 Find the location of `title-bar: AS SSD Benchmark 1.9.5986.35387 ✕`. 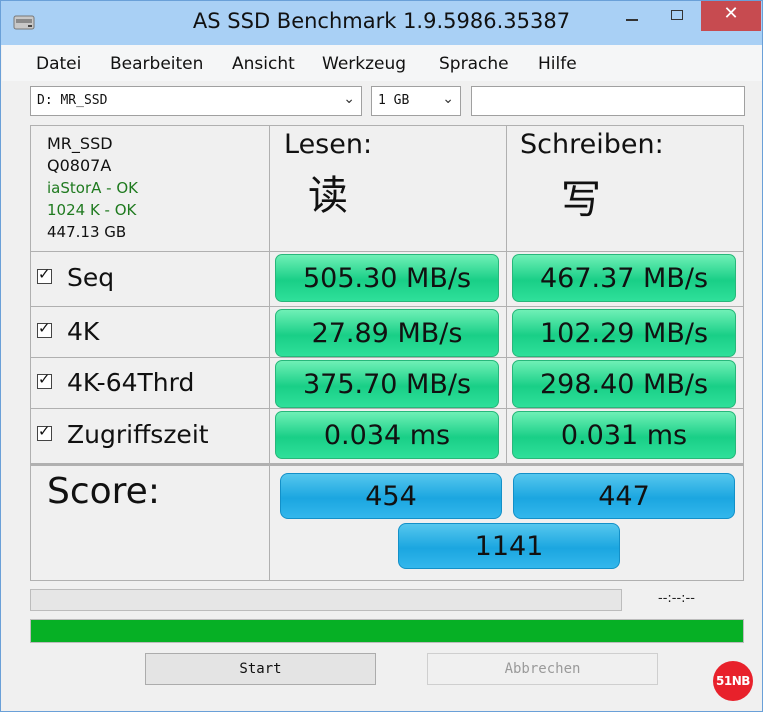

title-bar: AS SSD Benchmark 1.9.5986.35387 ✕ is located at coordinates (381, 23).